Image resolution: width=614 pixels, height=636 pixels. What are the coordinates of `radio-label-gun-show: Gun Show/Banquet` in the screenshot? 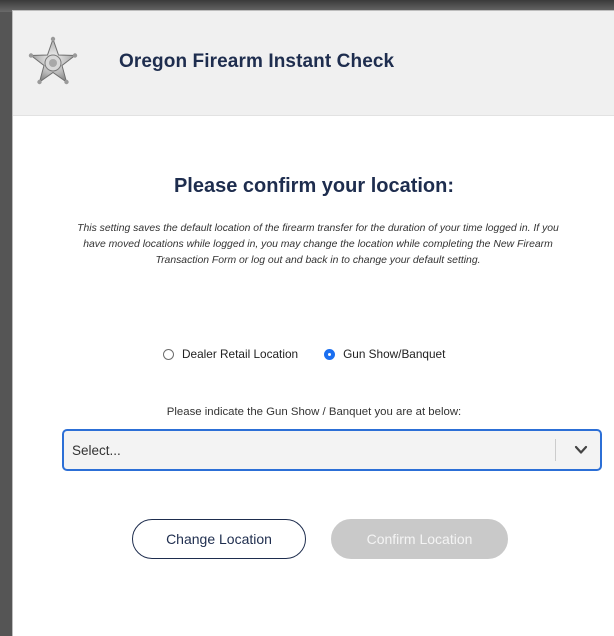 It's located at (394, 354).